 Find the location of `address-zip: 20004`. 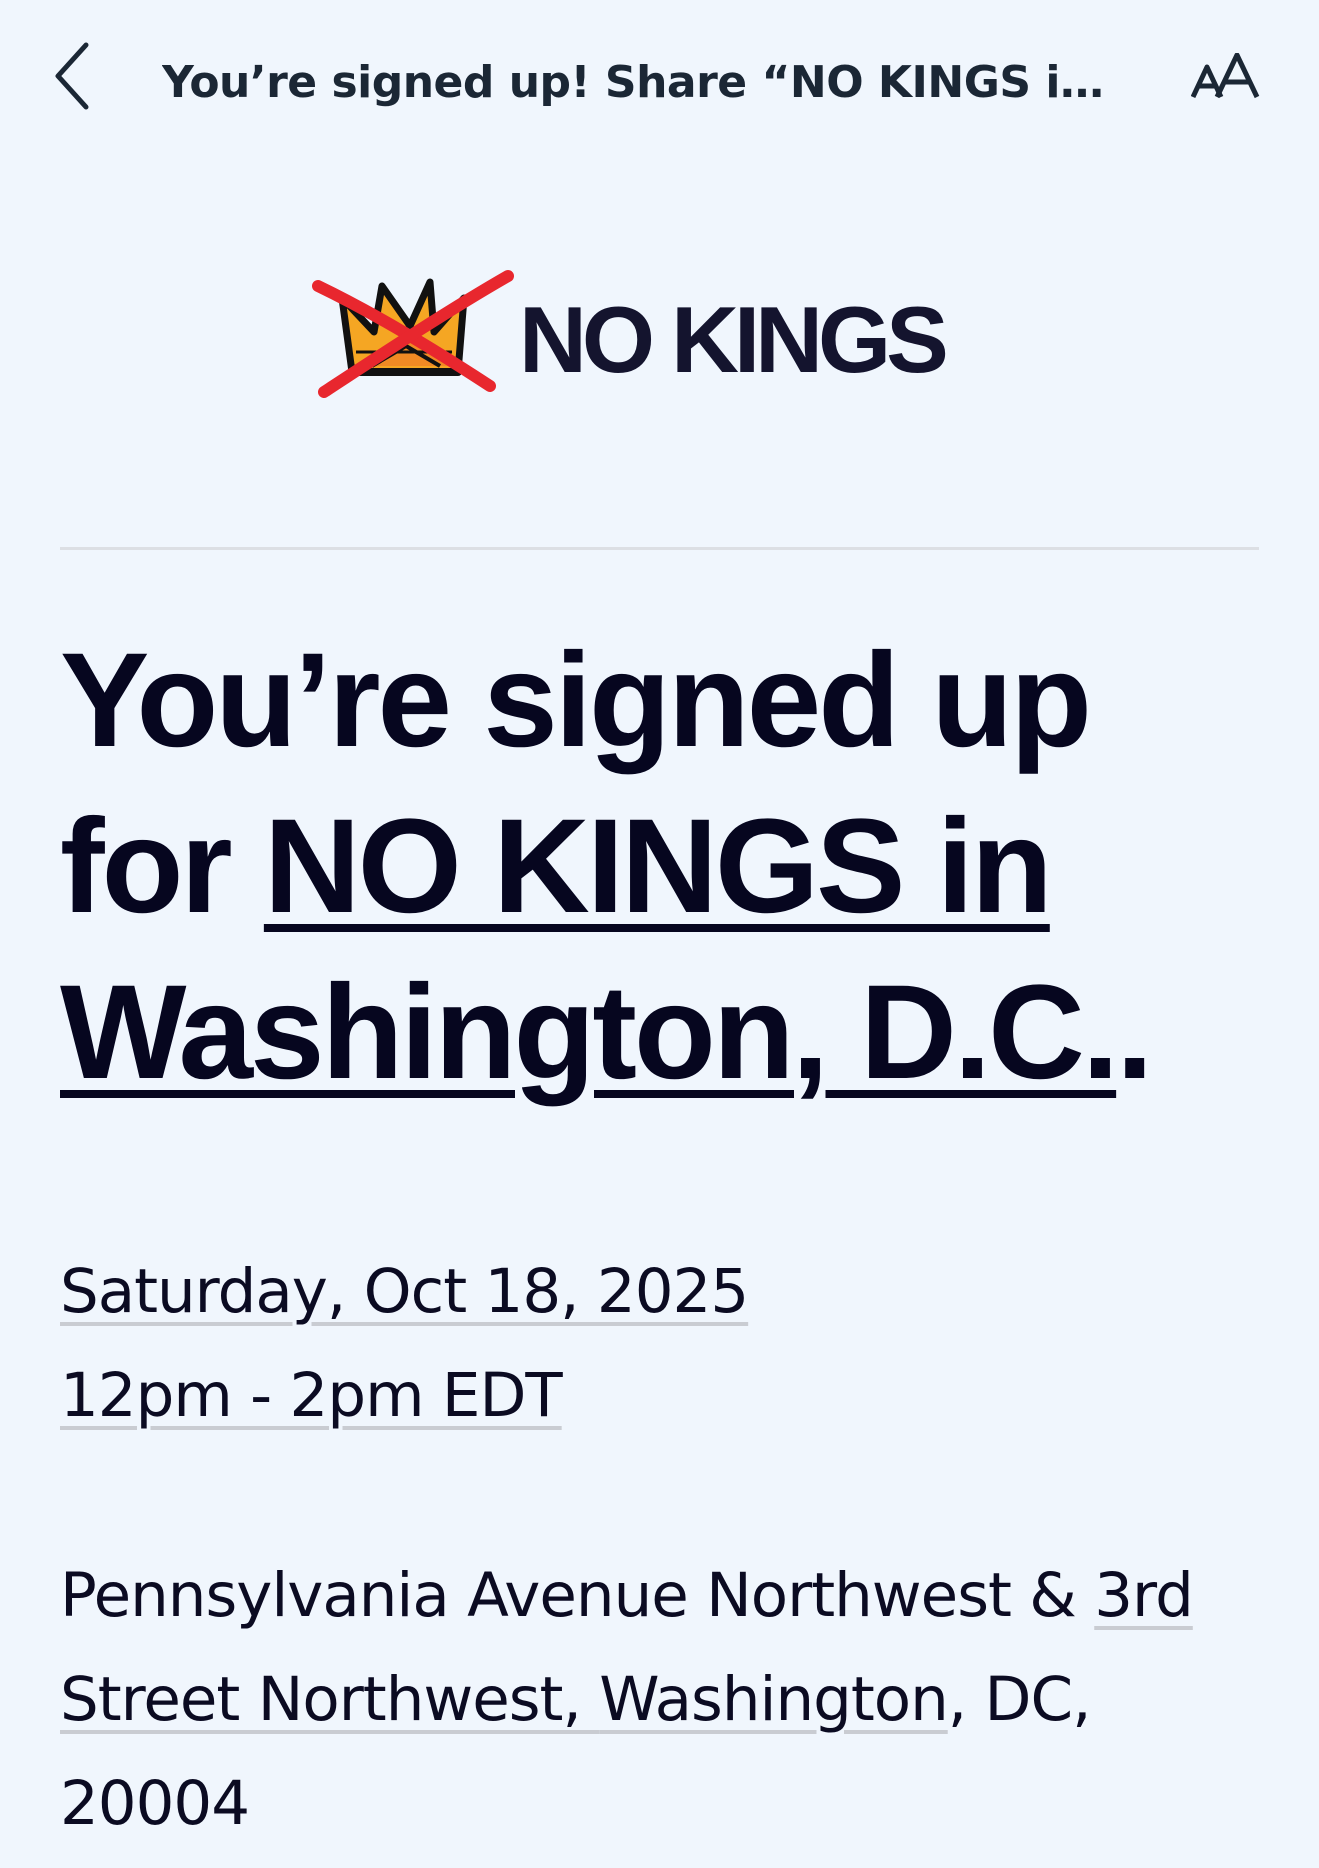

address-zip: 20004 is located at coordinates (155, 1803).